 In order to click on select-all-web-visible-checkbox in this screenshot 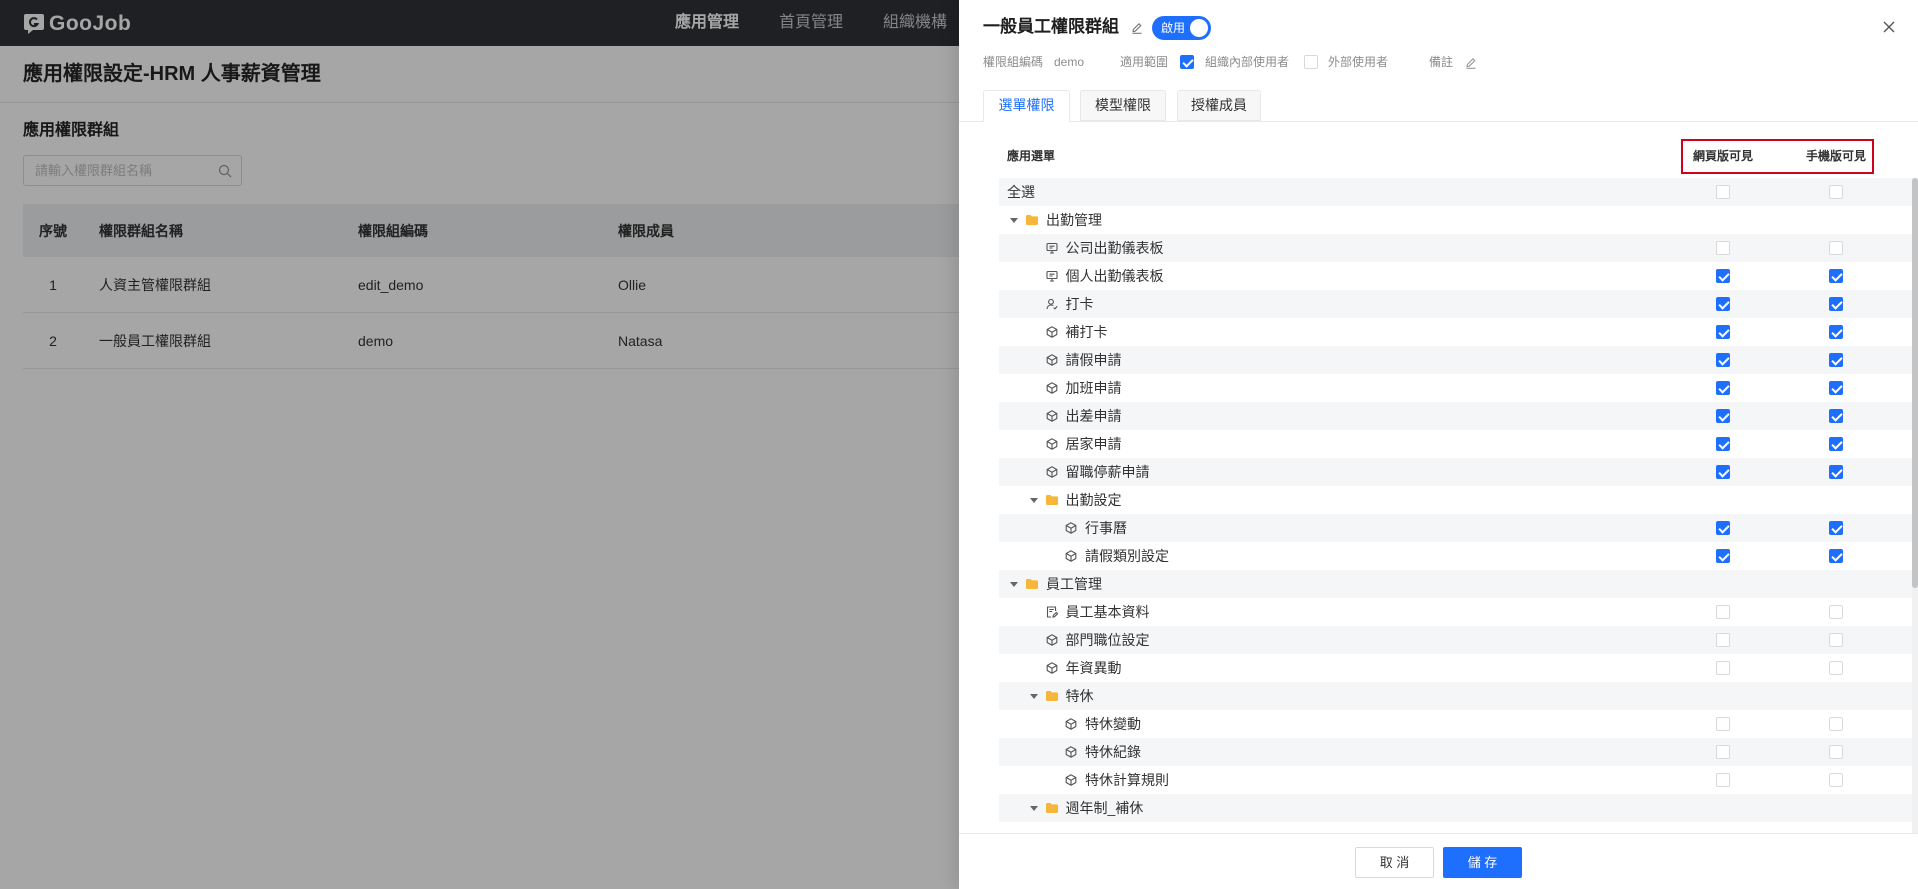, I will do `click(1723, 192)`.